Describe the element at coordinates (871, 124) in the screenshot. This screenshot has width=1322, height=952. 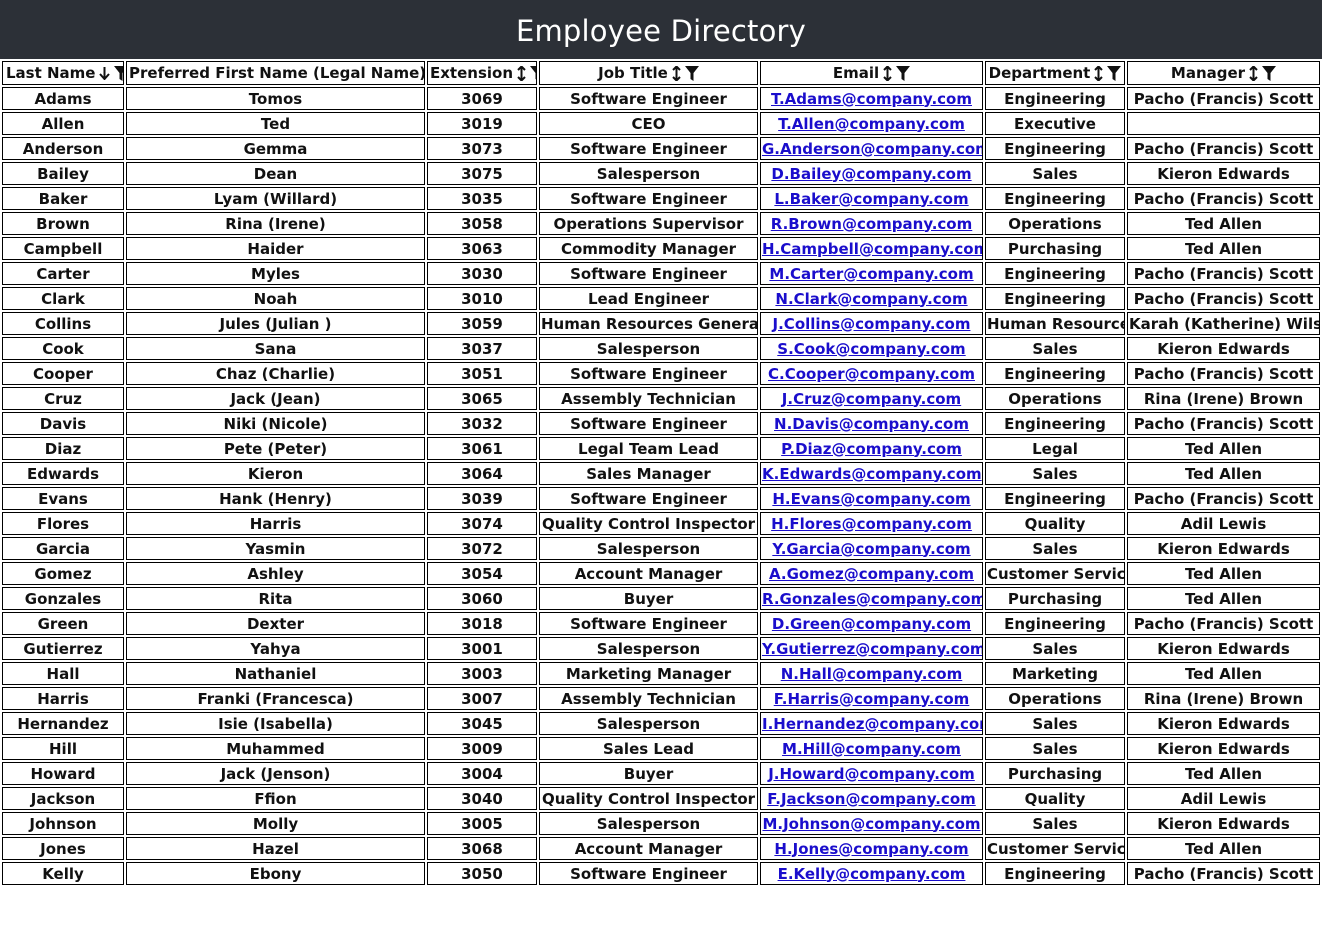
I see `email-link: T.Allen@company.com` at that location.